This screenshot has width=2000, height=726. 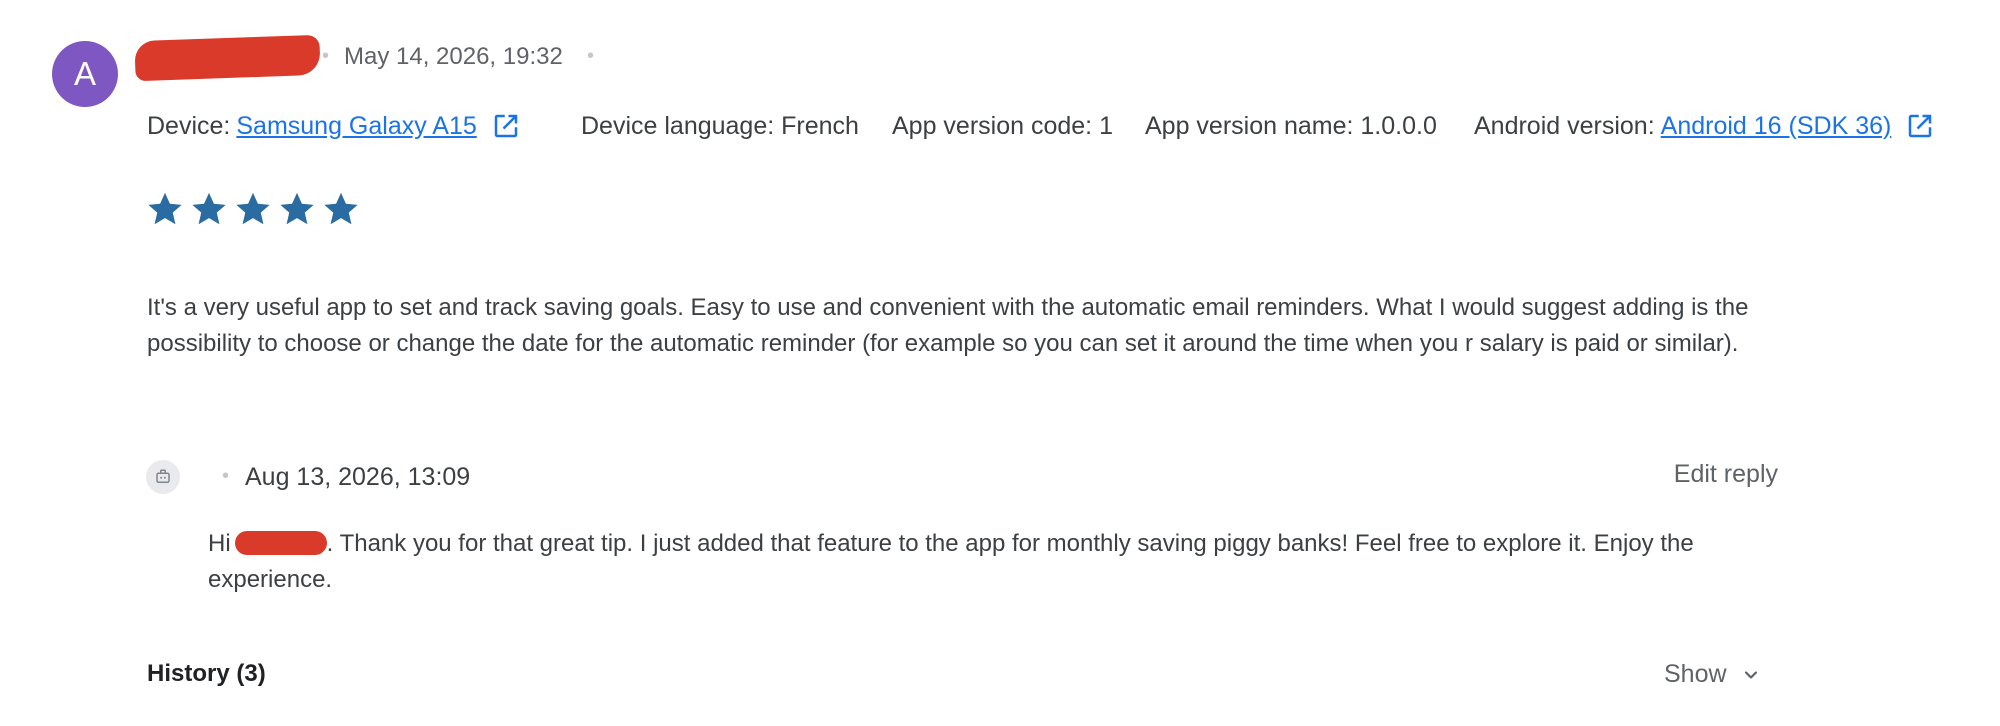 What do you see at coordinates (720, 125) in the screenshot?
I see `device-language: Device language: French` at bounding box center [720, 125].